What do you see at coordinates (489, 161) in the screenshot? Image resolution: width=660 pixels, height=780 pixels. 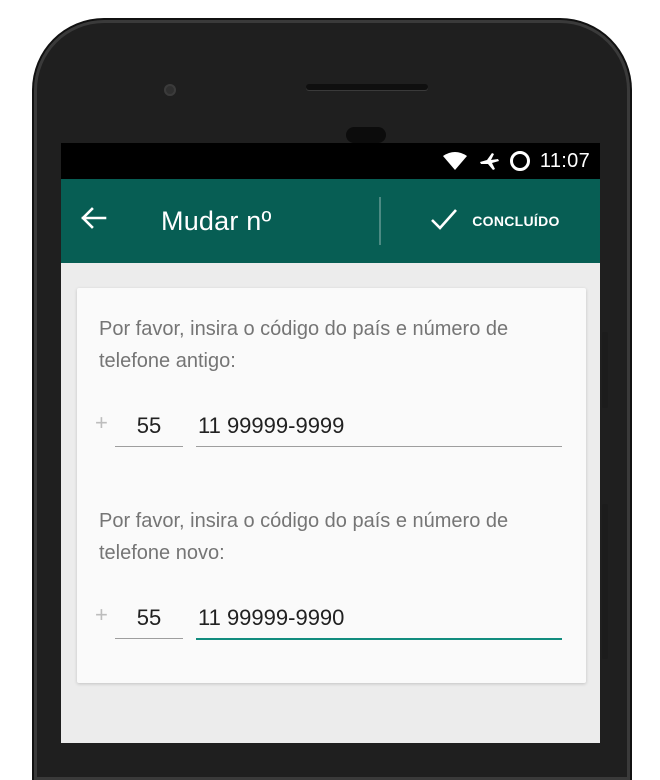 I see `airplane-mode-icon` at bounding box center [489, 161].